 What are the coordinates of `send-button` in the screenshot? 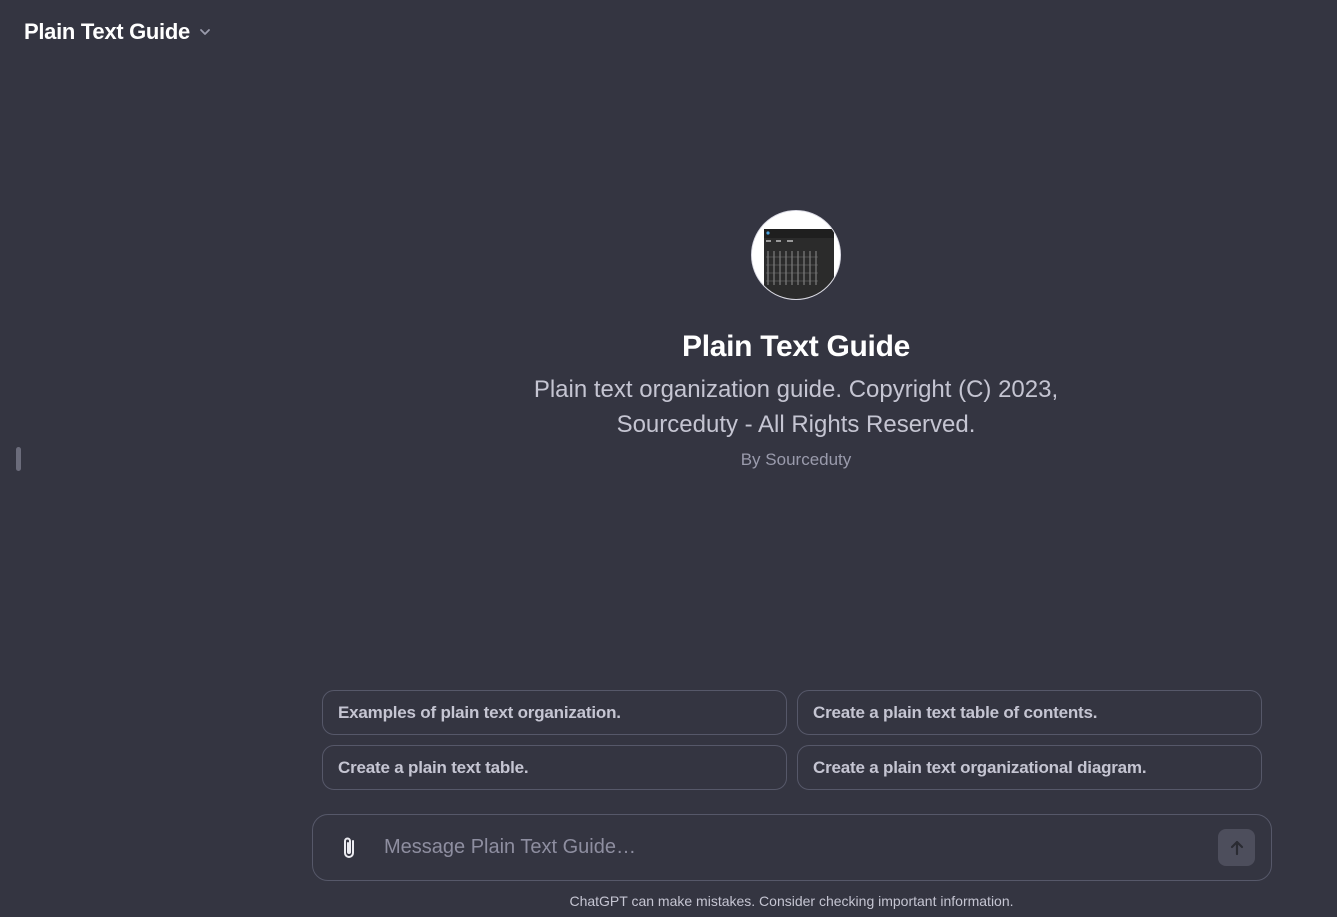 It's located at (1236, 847).